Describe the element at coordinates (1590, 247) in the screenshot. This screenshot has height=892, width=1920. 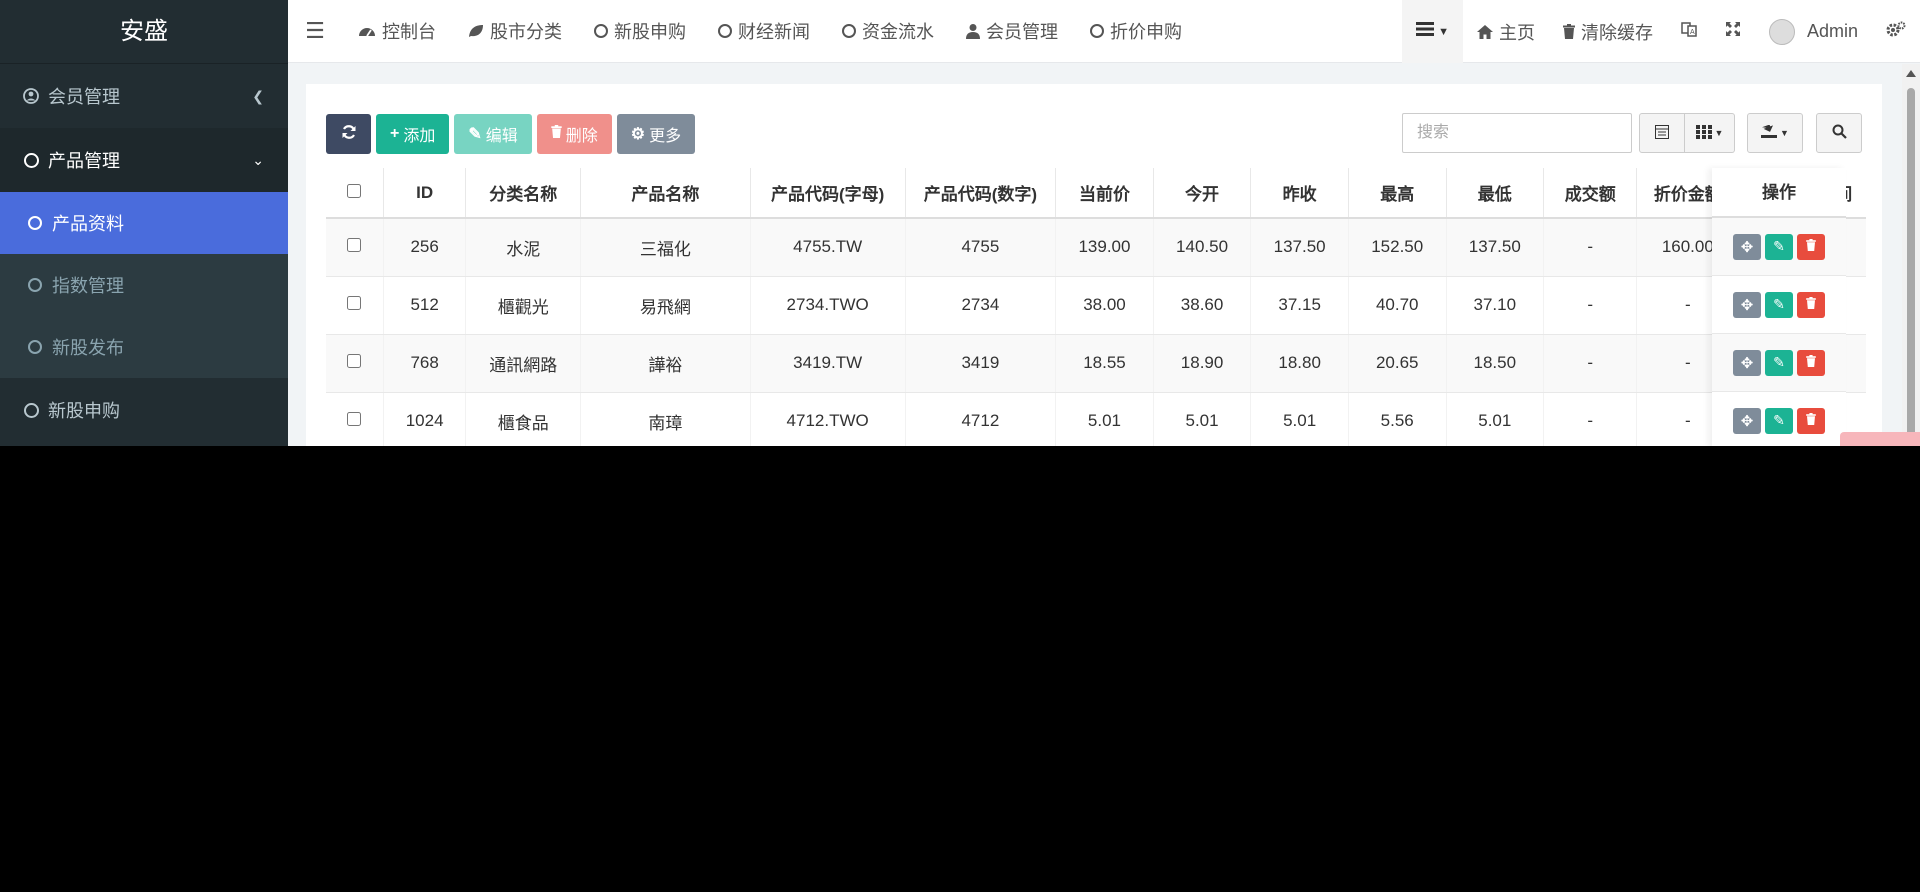
I see `table-cell: -` at that location.